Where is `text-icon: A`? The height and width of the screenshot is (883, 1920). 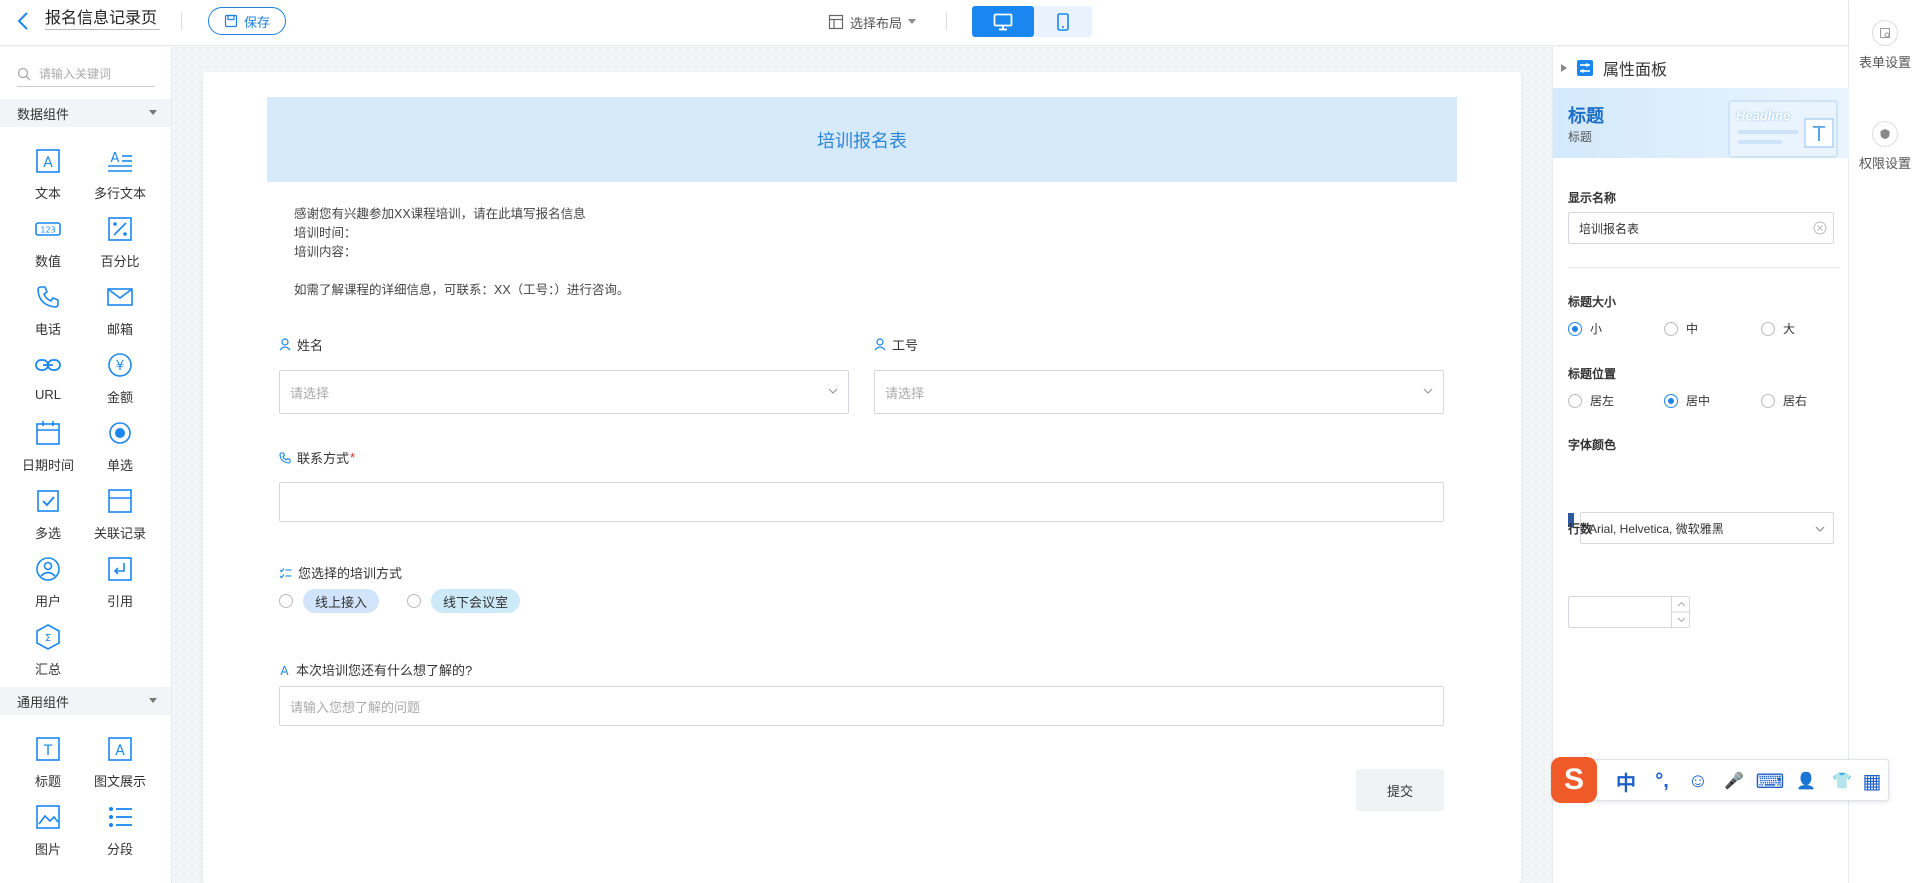 text-icon: A is located at coordinates (284, 670).